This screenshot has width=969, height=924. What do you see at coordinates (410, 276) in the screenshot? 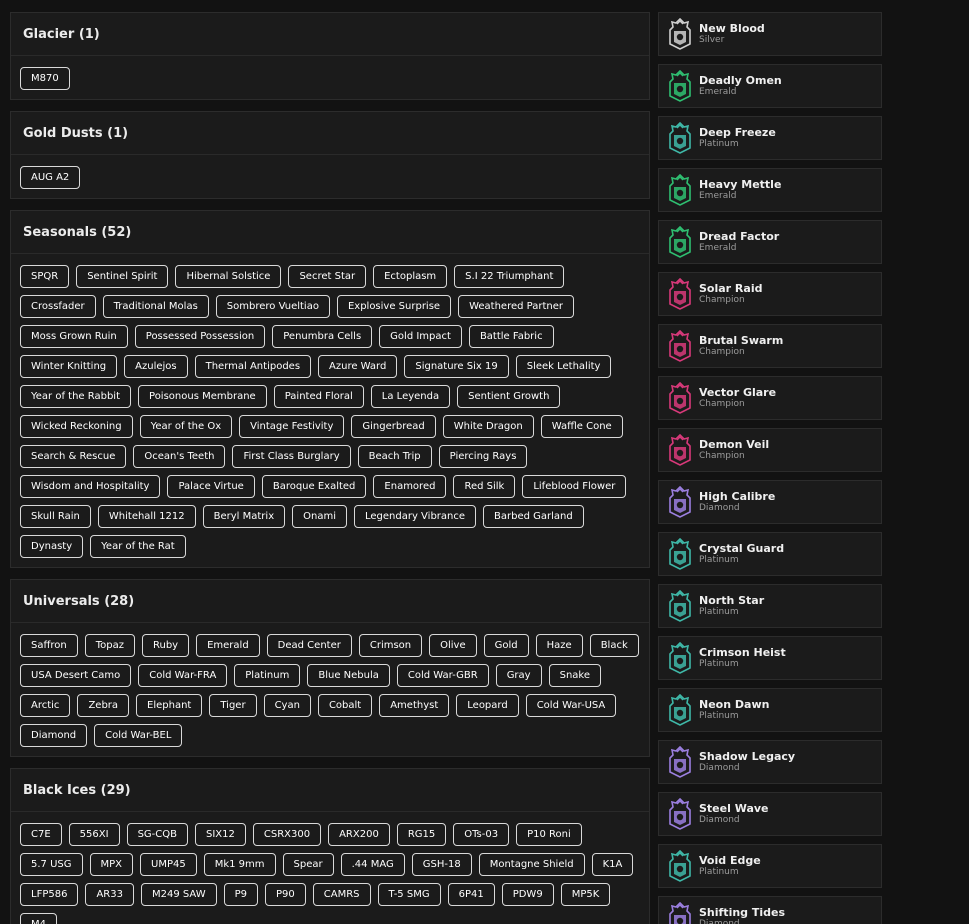
I see `skin-chip: Ectoplasm` at bounding box center [410, 276].